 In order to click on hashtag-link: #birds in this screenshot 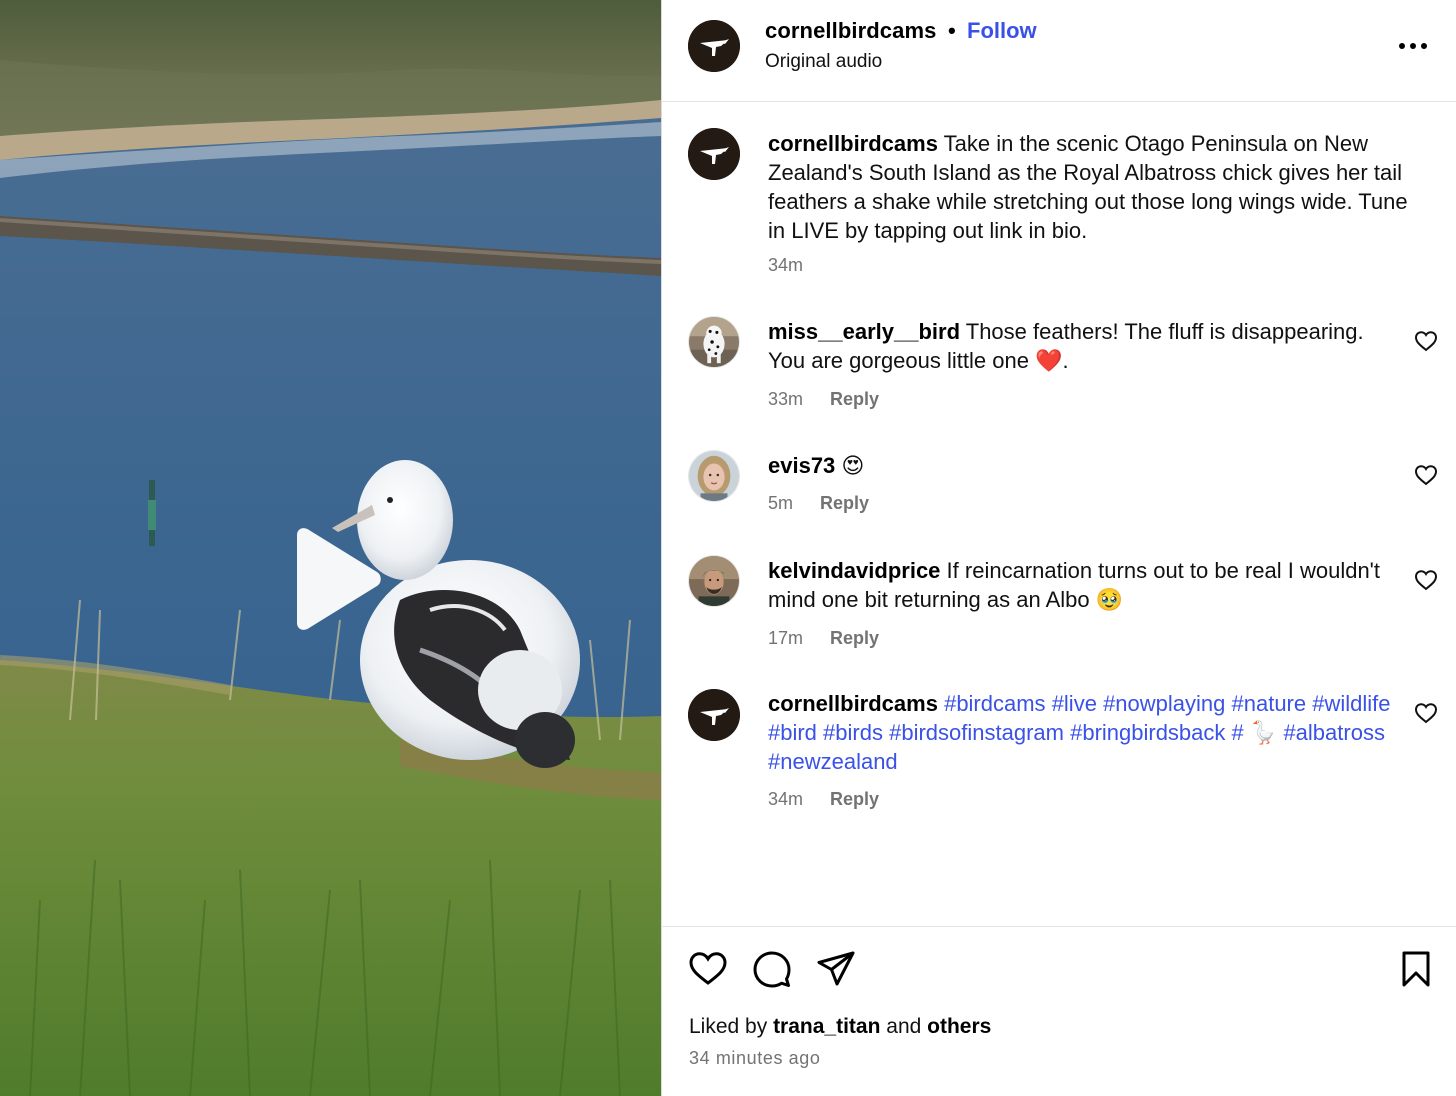, I will do `click(853, 732)`.